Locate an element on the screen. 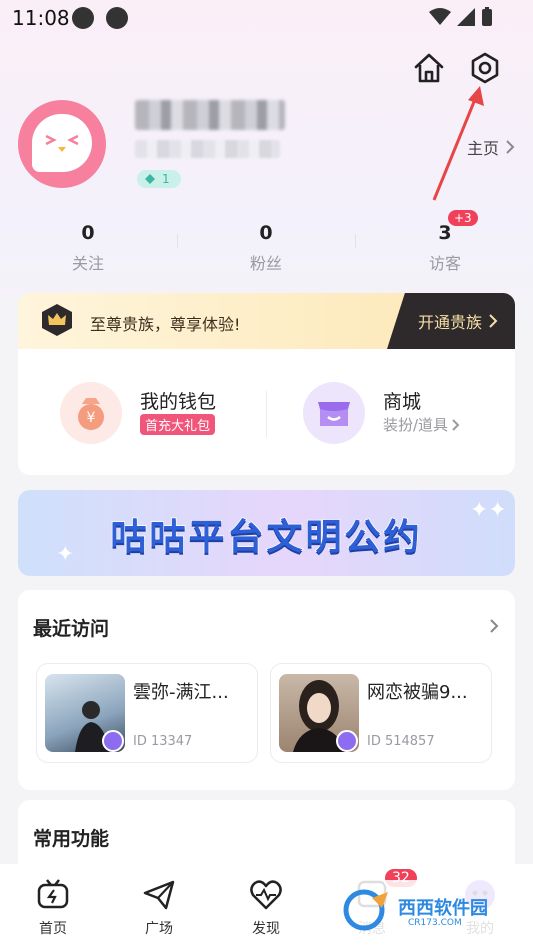  paper-plane-icon is located at coordinates (159, 895).